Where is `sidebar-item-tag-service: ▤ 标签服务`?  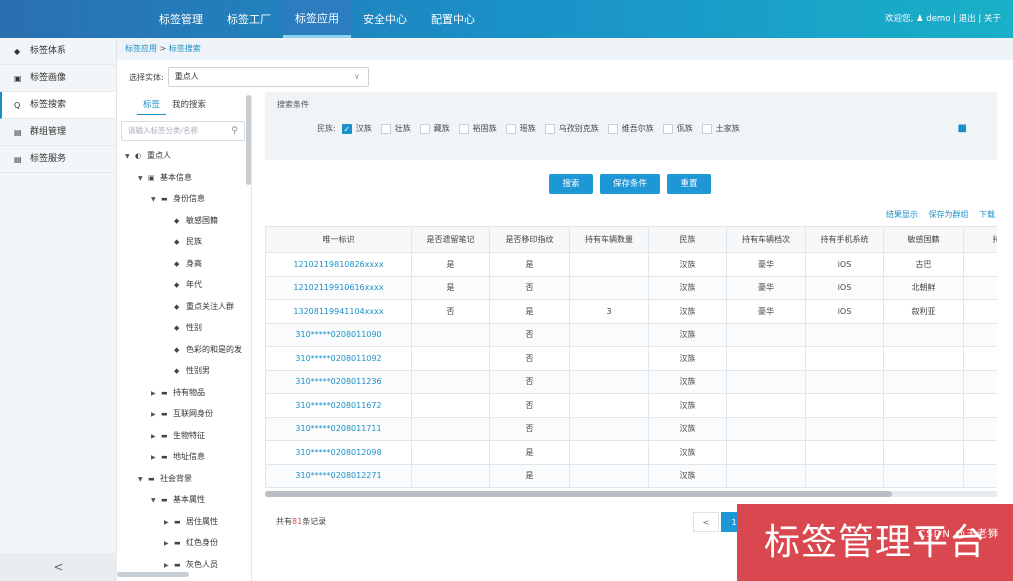 sidebar-item-tag-service: ▤ 标签服务 is located at coordinates (58, 159).